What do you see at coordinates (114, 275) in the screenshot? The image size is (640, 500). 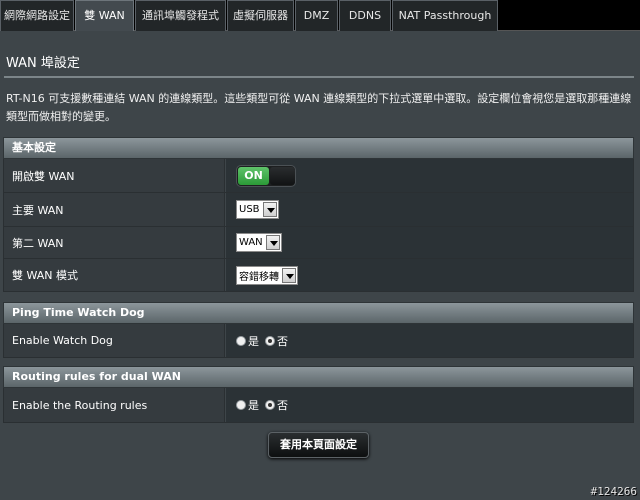 I see `dual-wan-mode-label: 雙 WAN 模式` at bounding box center [114, 275].